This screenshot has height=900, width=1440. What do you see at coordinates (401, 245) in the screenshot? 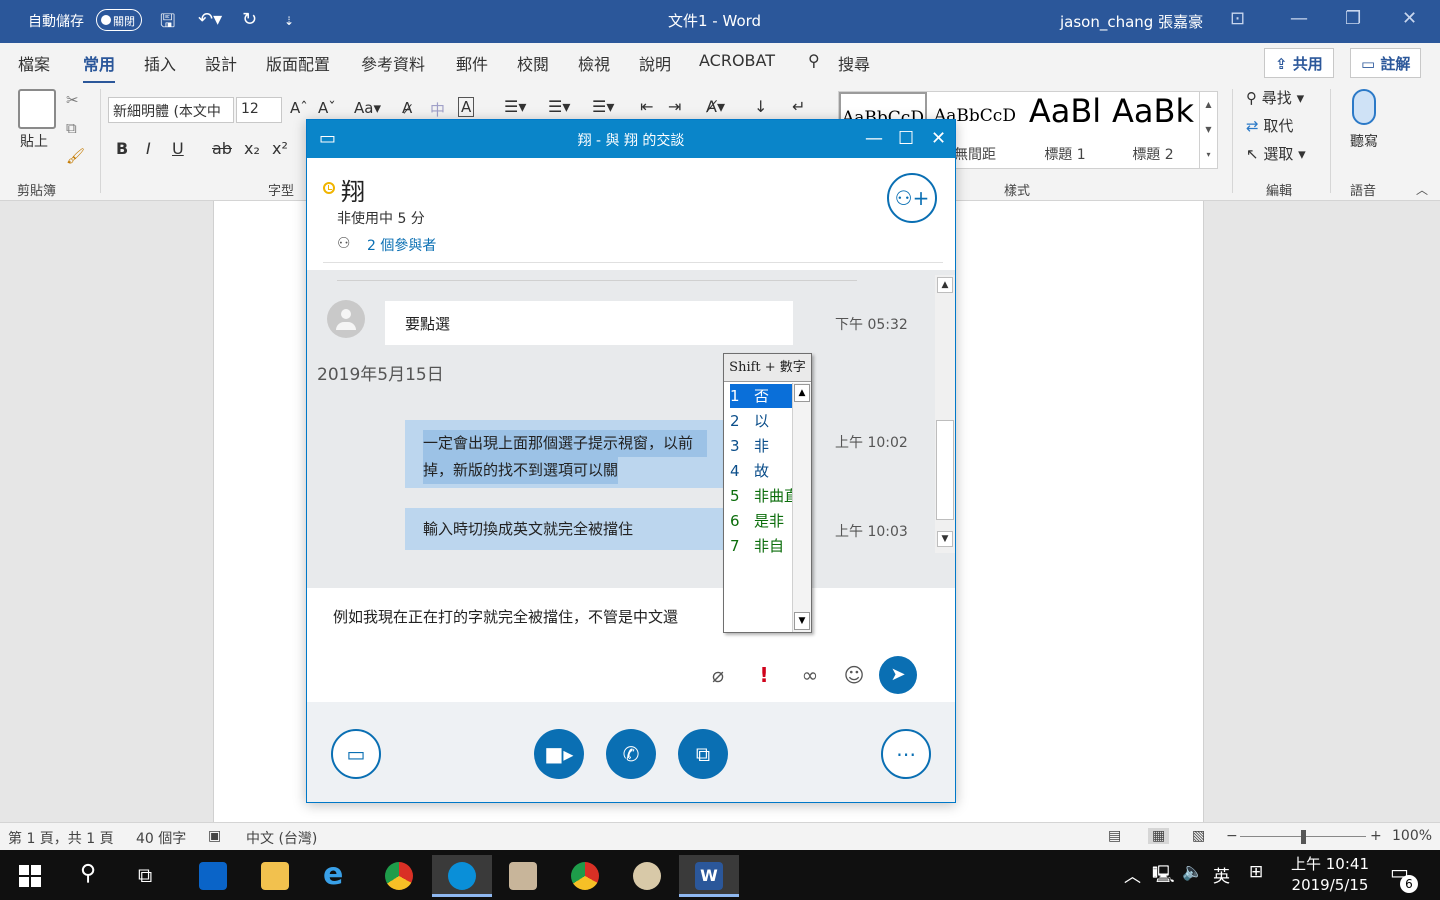
I see `participants-link: 2 個參與者` at bounding box center [401, 245].